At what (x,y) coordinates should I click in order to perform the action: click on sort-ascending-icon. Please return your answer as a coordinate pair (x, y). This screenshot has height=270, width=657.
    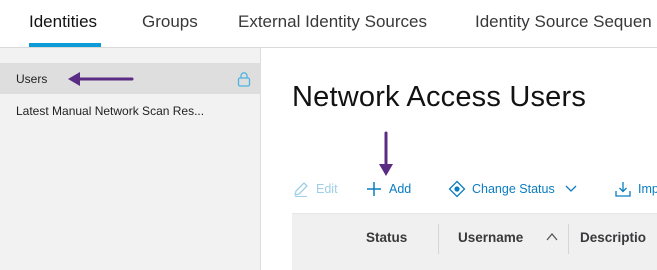
    Looking at the image, I should click on (552, 237).